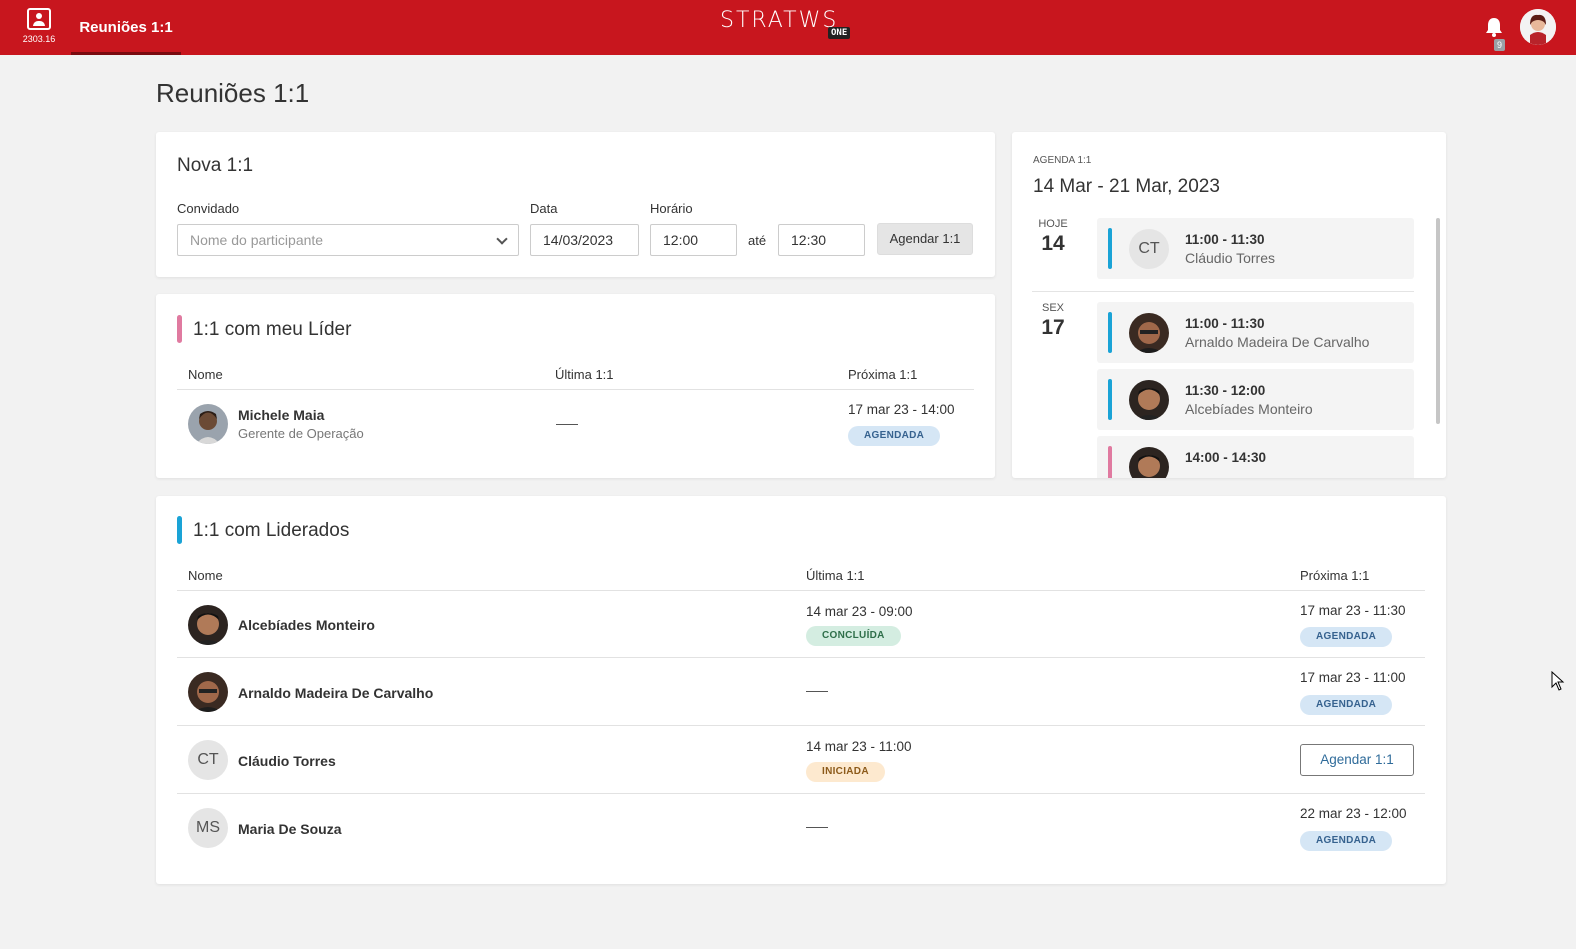  What do you see at coordinates (1277, 342) in the screenshot?
I see `event-name: Arnaldo Madeira De Carvalho` at bounding box center [1277, 342].